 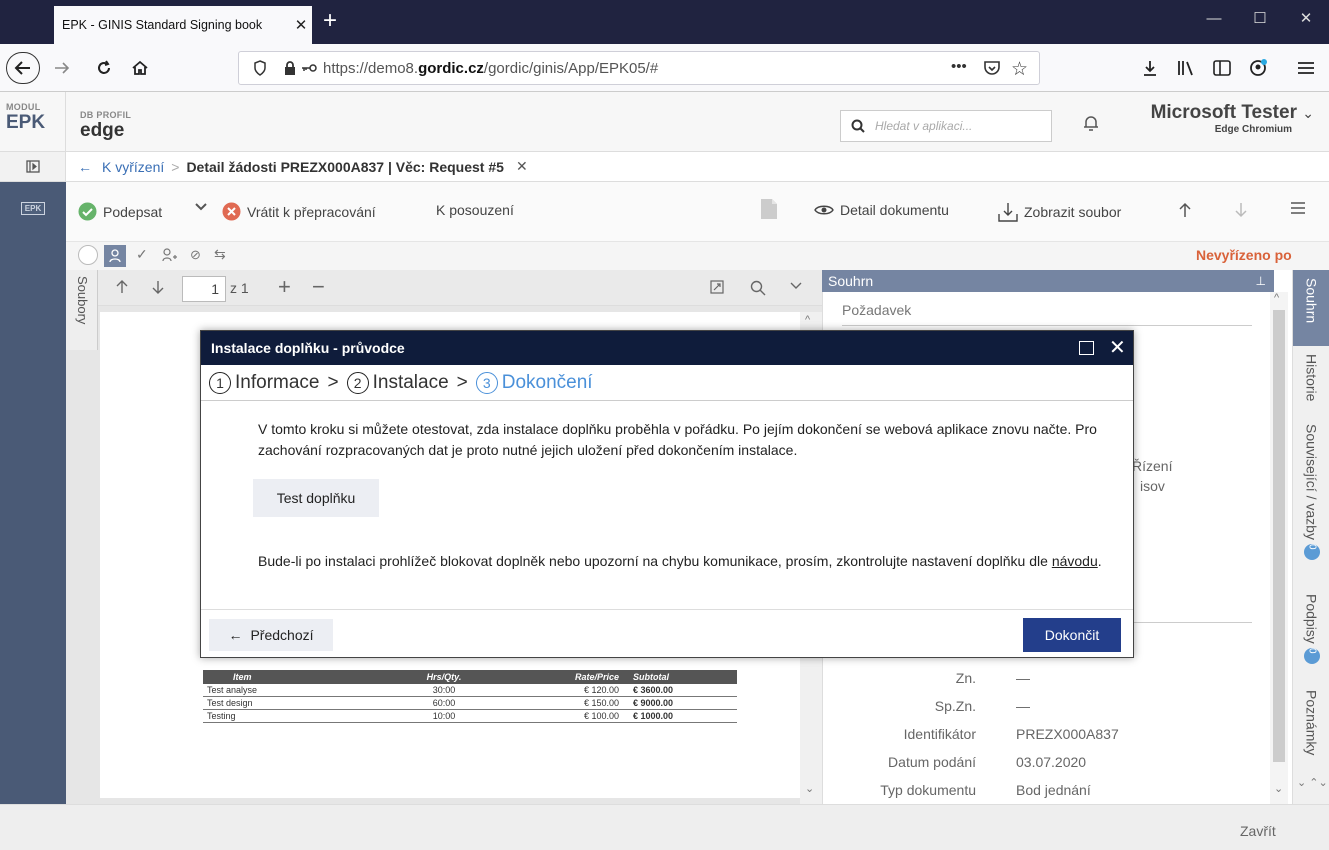 What do you see at coordinates (1223, 112) in the screenshot?
I see `user-name: Microsoft Tester` at bounding box center [1223, 112].